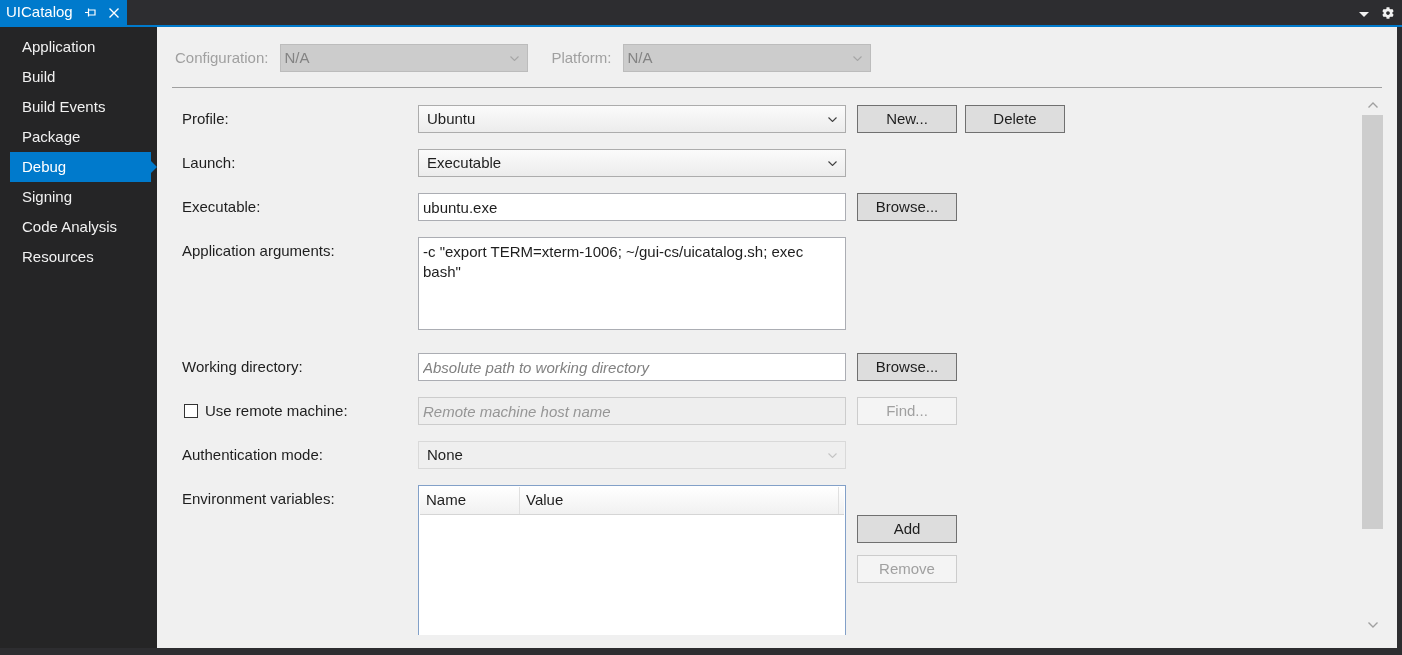  Describe the element at coordinates (80, 227) in the screenshot. I see `sidebar-item: Code Analysis` at that location.